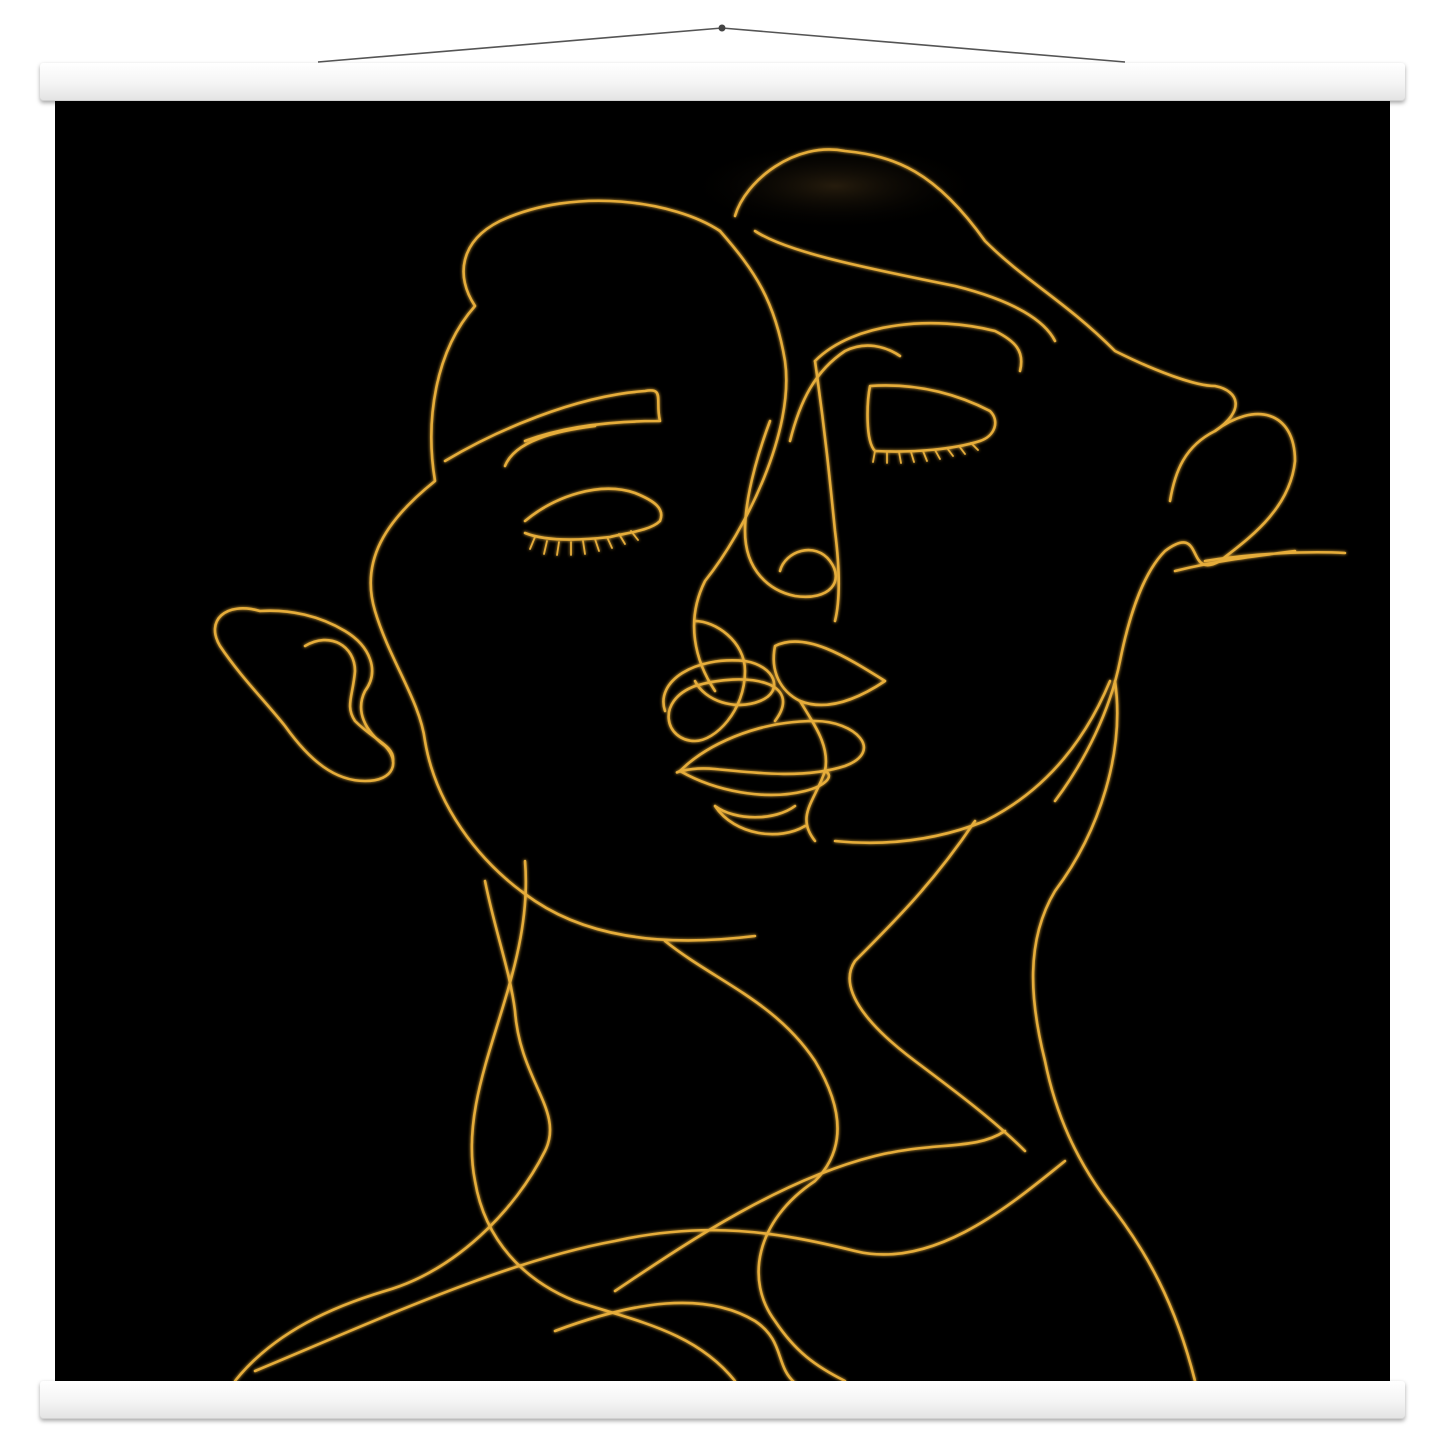 Image resolution: width=1445 pixels, height=1445 pixels. What do you see at coordinates (1175, 608) in the screenshot?
I see `right-back-head` at bounding box center [1175, 608].